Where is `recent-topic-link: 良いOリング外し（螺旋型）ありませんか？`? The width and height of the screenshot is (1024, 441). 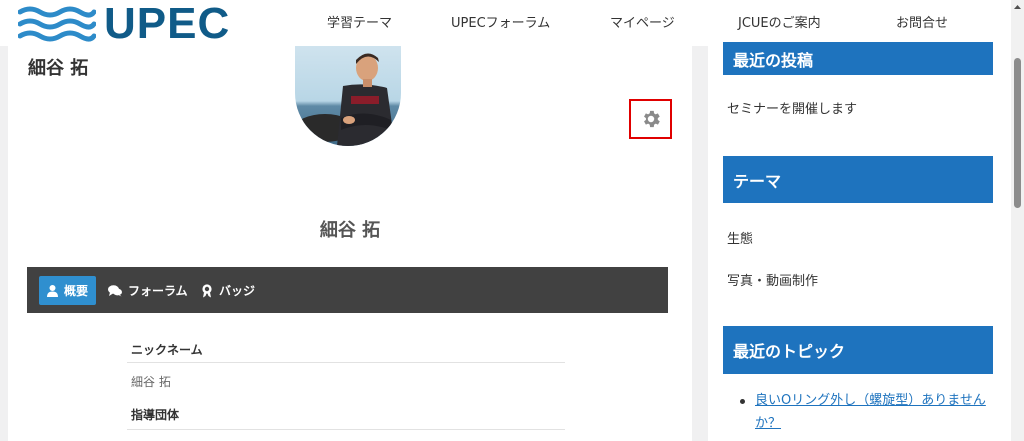
recent-topic-link: 良いOリング外し（螺旋型）ありませんか？ is located at coordinates (873, 412).